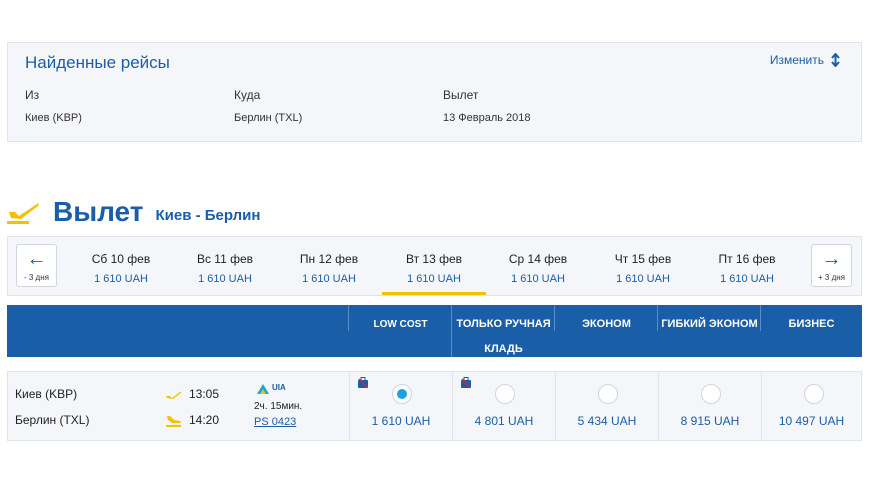  What do you see at coordinates (36, 259) in the screenshot?
I see `arrow-left-icon: ←` at bounding box center [36, 259].